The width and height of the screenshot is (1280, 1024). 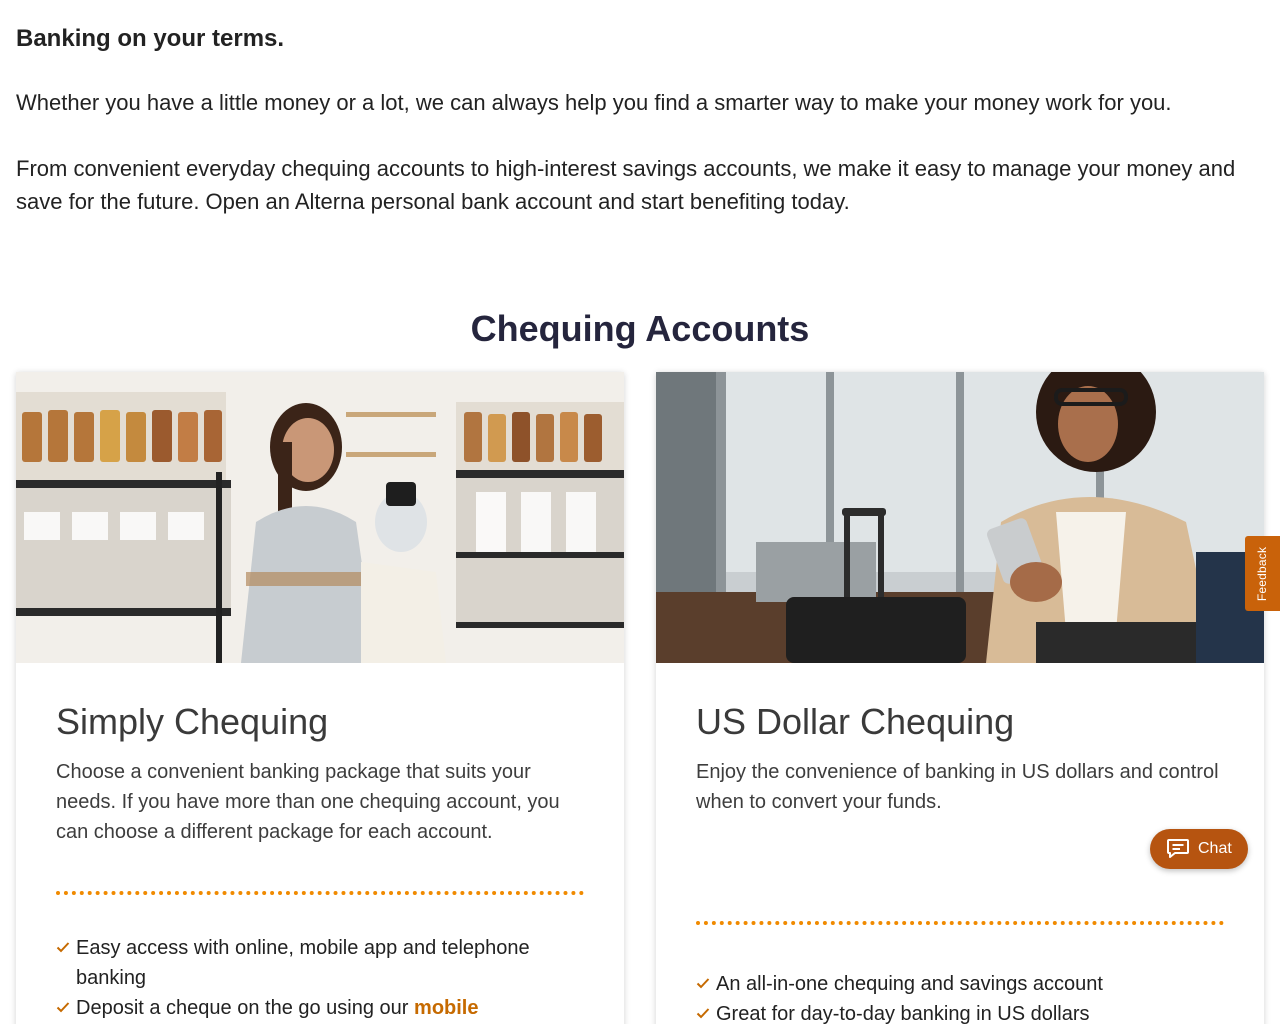 I want to click on chat-bubble-icon, so click(x=1178, y=848).